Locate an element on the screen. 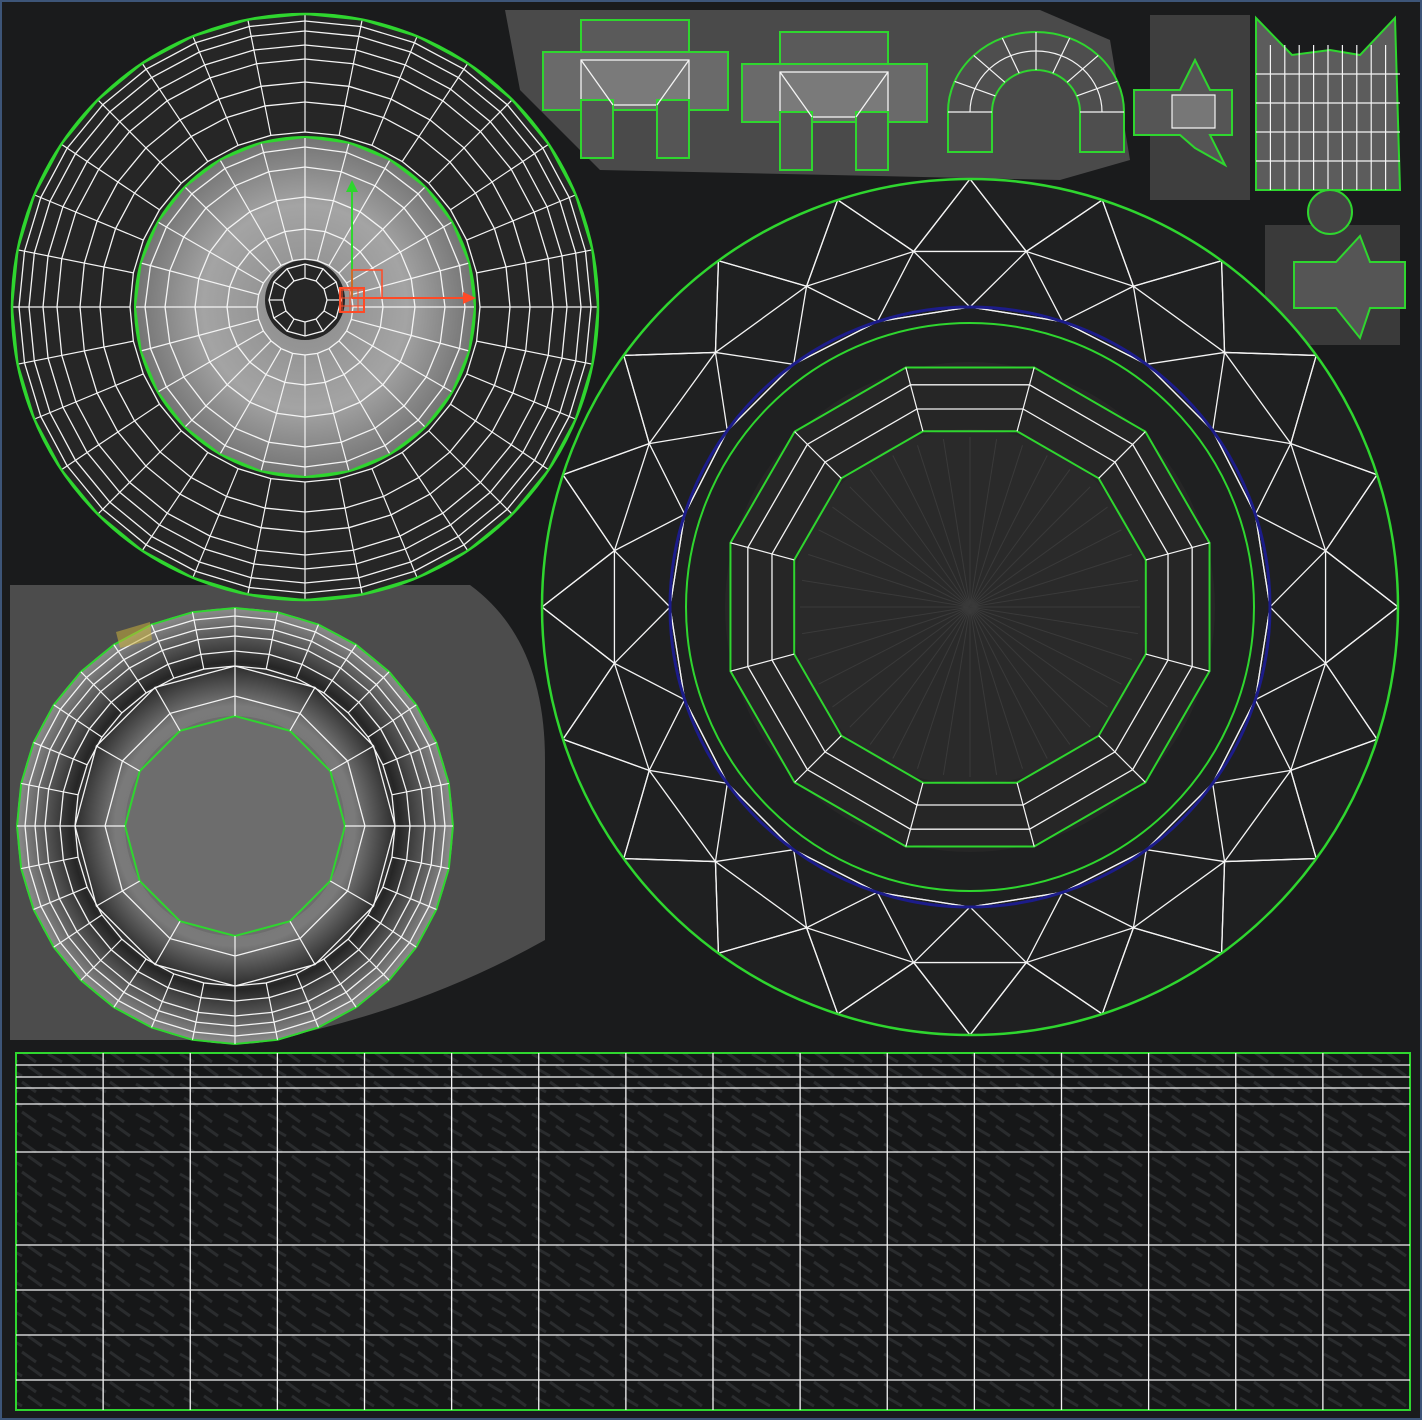 Image resolution: width=1422 pixels, height=1420 pixels. rim-center-fill is located at coordinates (235, 826).